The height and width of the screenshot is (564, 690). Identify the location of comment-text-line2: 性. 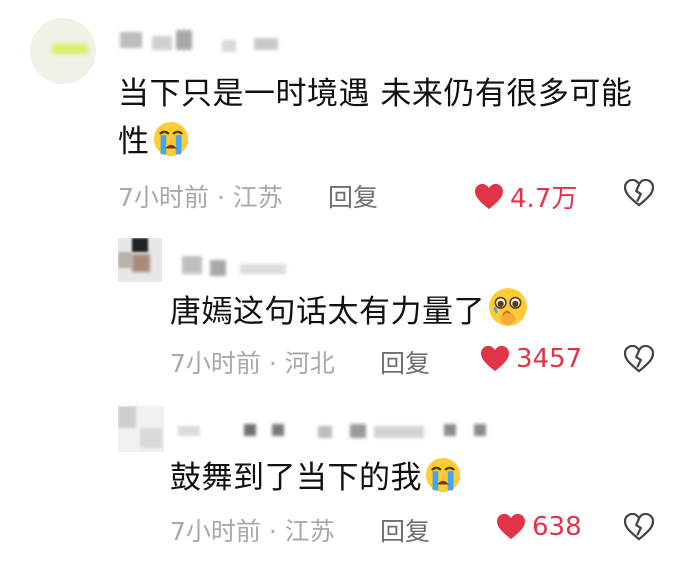
(134, 142).